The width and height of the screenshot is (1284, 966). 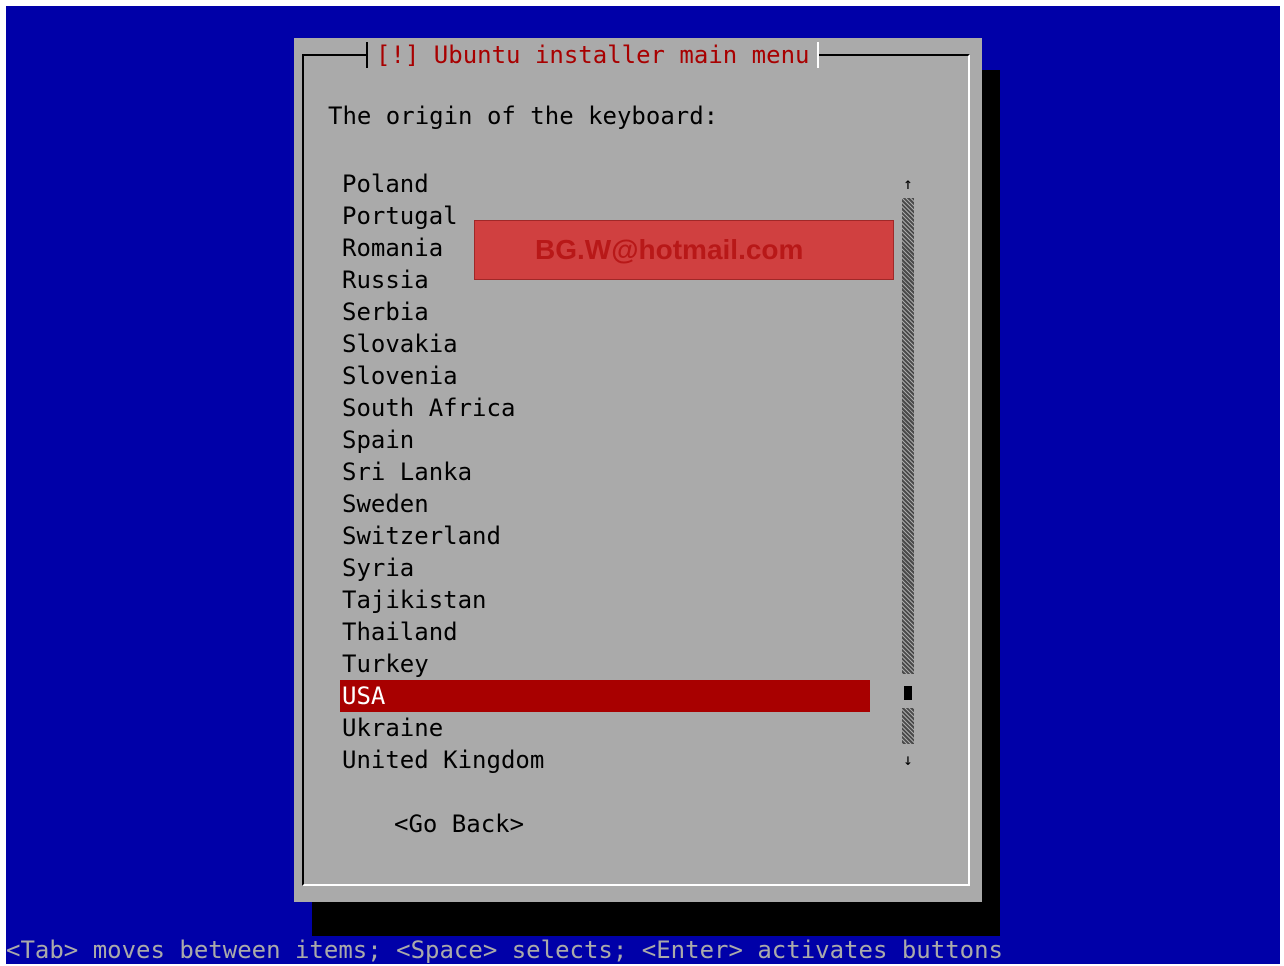 What do you see at coordinates (605, 600) in the screenshot?
I see `list-item: Tajikistan` at bounding box center [605, 600].